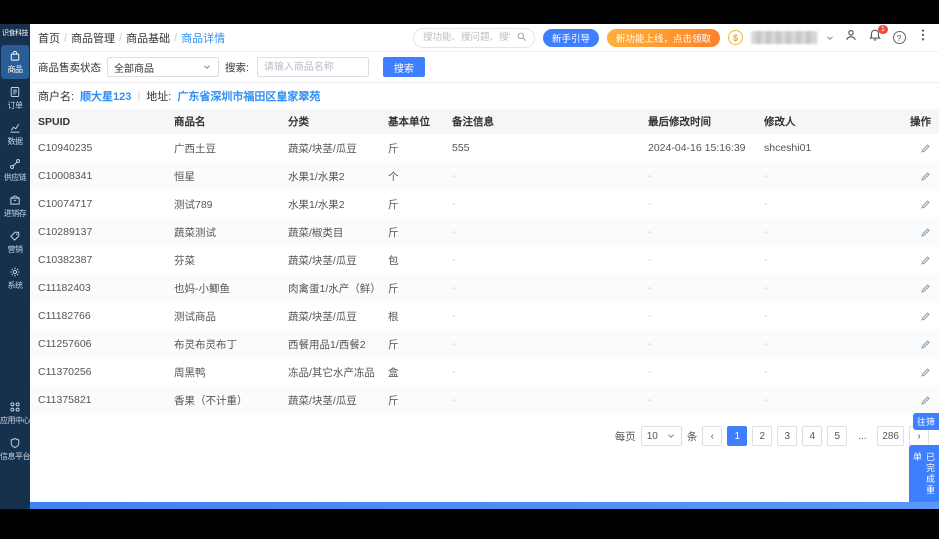 The width and height of the screenshot is (939, 539). I want to click on customer-service-button, so click(851, 38).